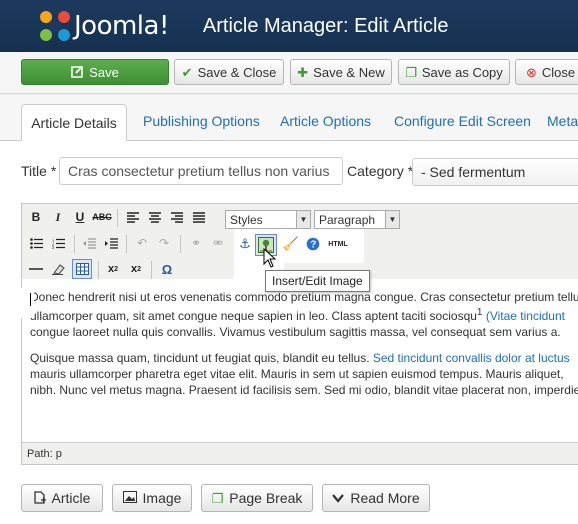  What do you see at coordinates (36, 243) in the screenshot?
I see `bullet-list-icon` at bounding box center [36, 243].